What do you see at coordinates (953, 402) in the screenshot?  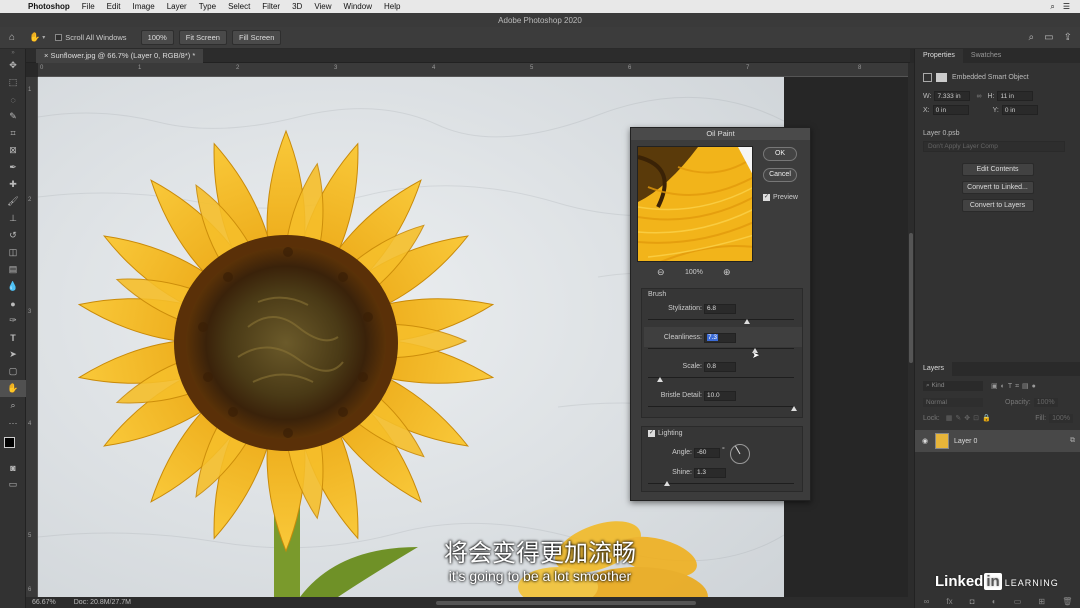 I see `blend-mode-select: Normal` at bounding box center [953, 402].